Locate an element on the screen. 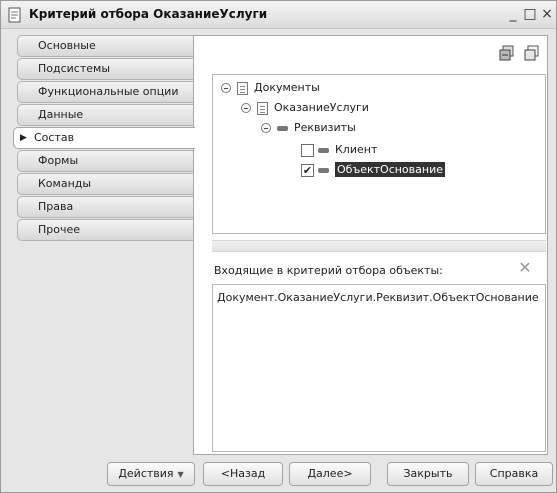  button-bar: Действия ▼ <Назад Далее> Закрыть Справка is located at coordinates (278, 474).